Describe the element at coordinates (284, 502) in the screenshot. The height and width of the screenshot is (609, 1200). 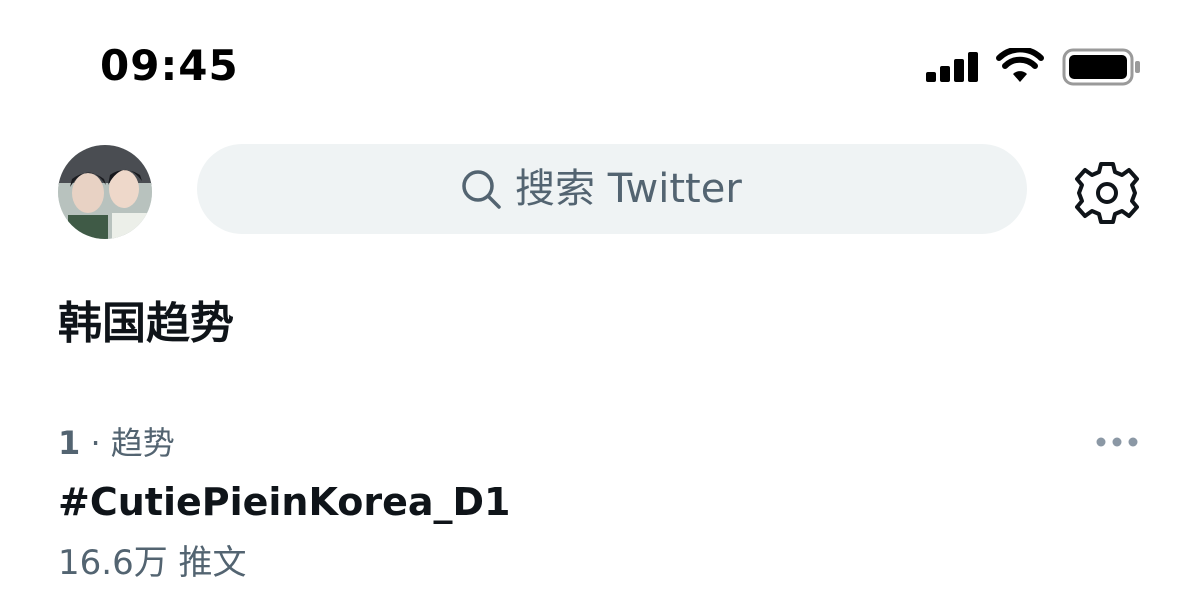
I see `trend-name: #CutiePieinKorea_D1` at that location.